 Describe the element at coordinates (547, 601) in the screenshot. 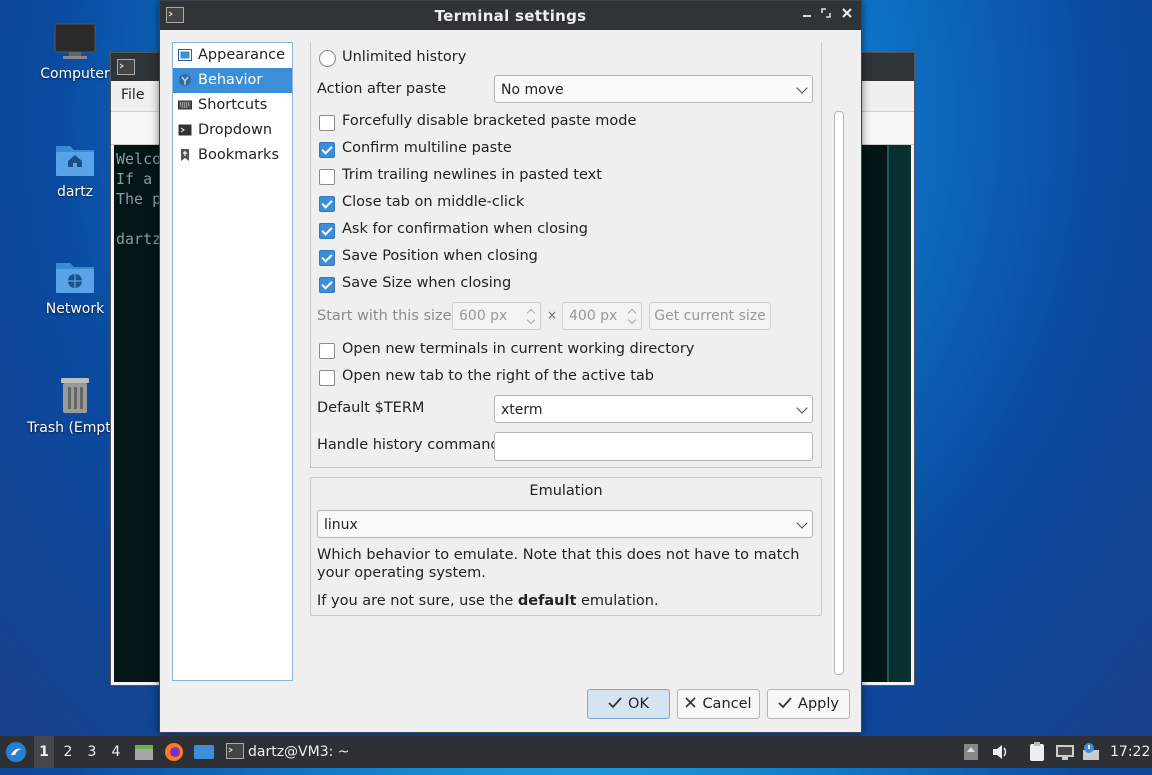

I see `hint-bold: default` at that location.